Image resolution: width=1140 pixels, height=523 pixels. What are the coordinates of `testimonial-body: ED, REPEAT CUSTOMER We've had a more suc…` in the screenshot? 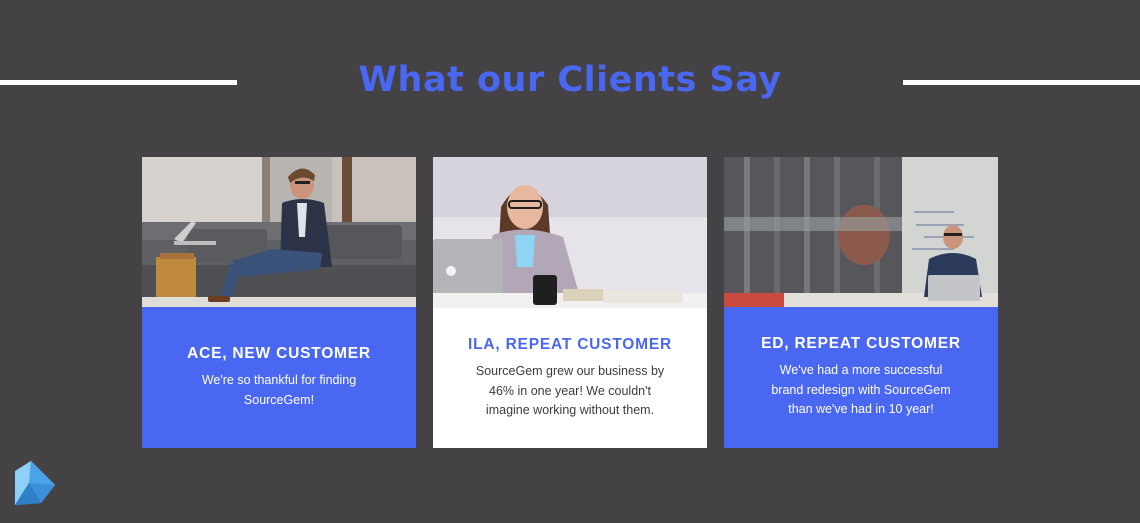 It's located at (861, 377).